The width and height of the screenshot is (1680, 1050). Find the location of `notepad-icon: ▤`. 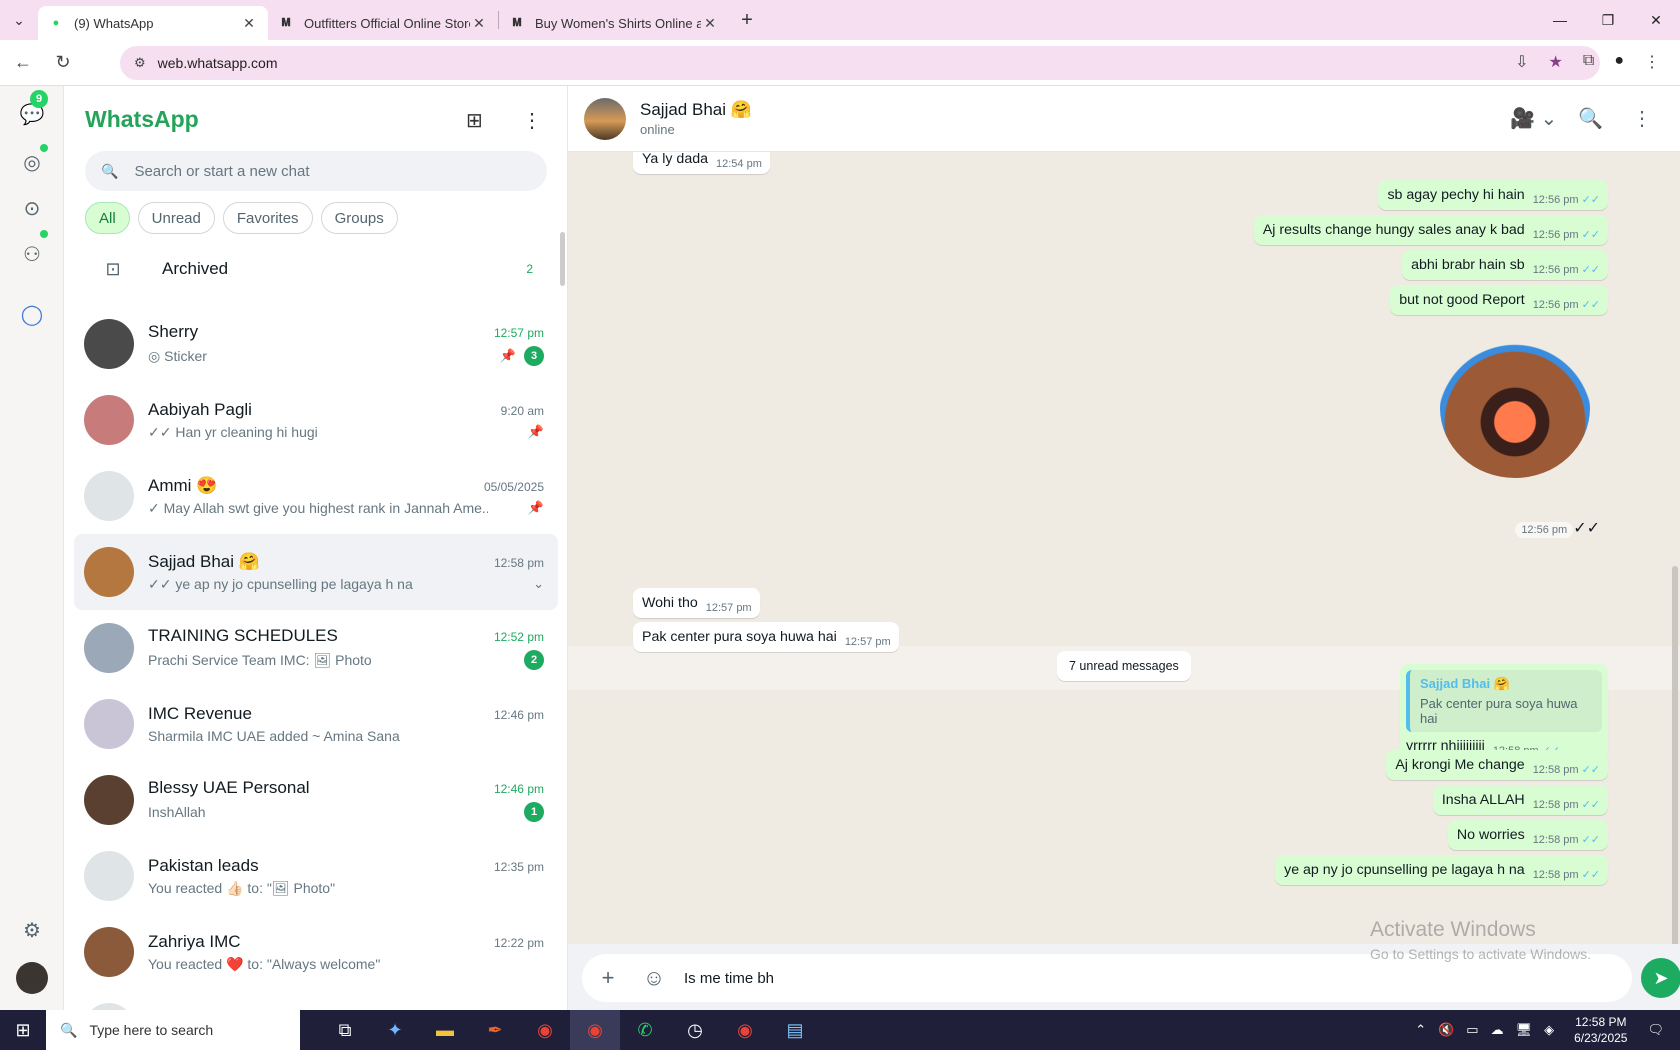

notepad-icon: ▤ is located at coordinates (795, 1030).